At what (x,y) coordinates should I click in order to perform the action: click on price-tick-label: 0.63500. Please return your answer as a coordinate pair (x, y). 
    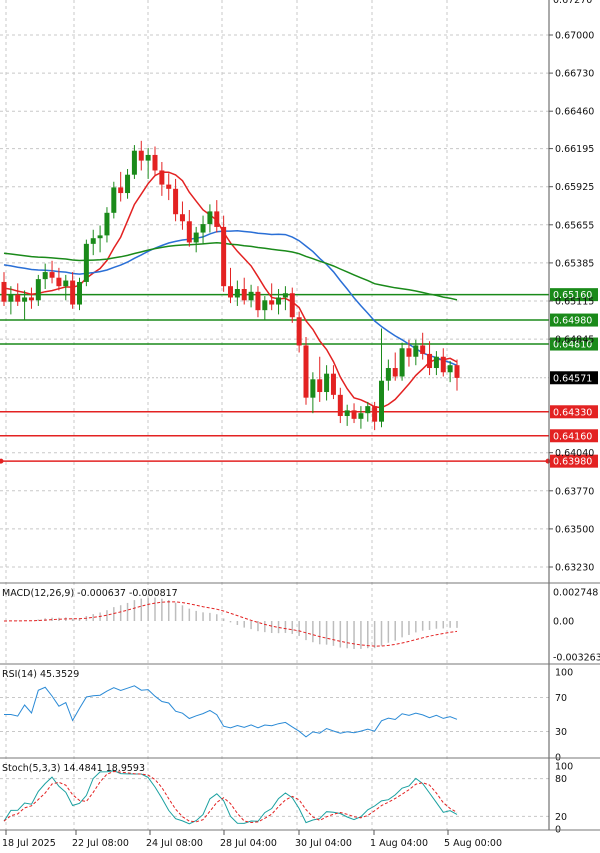
    Looking at the image, I should click on (574, 529).